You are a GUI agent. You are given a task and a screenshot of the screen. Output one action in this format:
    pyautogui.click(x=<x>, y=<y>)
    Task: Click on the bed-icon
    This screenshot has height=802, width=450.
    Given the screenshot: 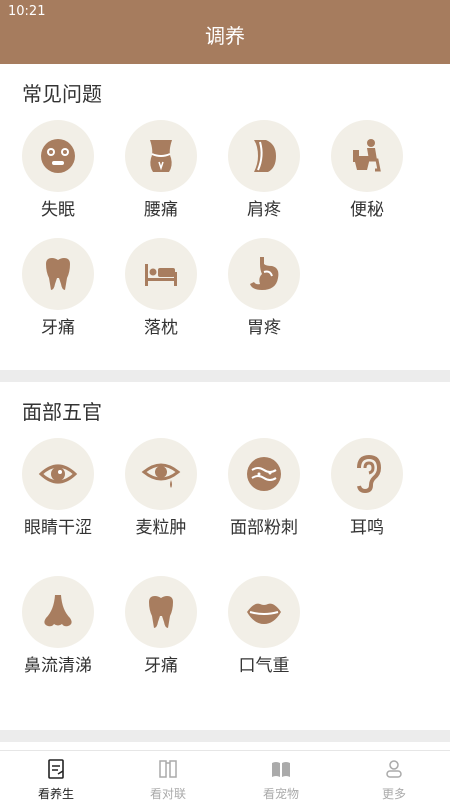 What is the action you would take?
    pyautogui.click(x=161, y=275)
    